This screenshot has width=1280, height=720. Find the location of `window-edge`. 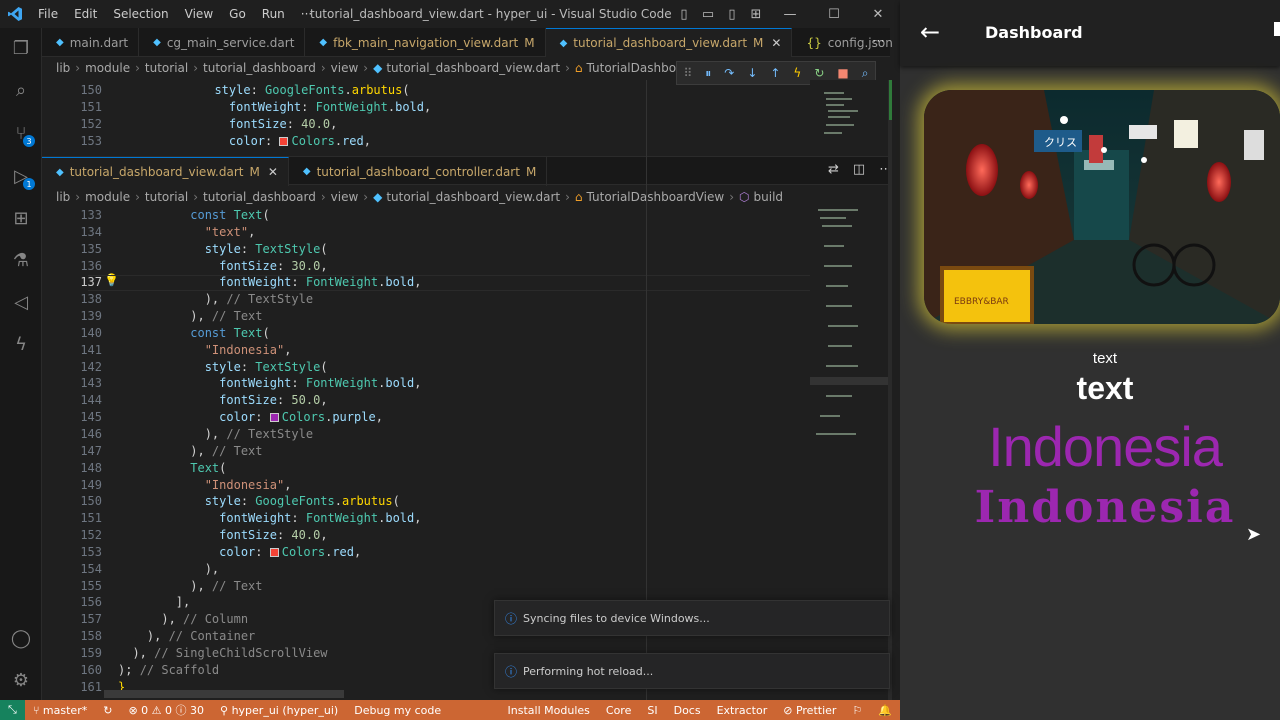

window-edge is located at coordinates (1277, 29).